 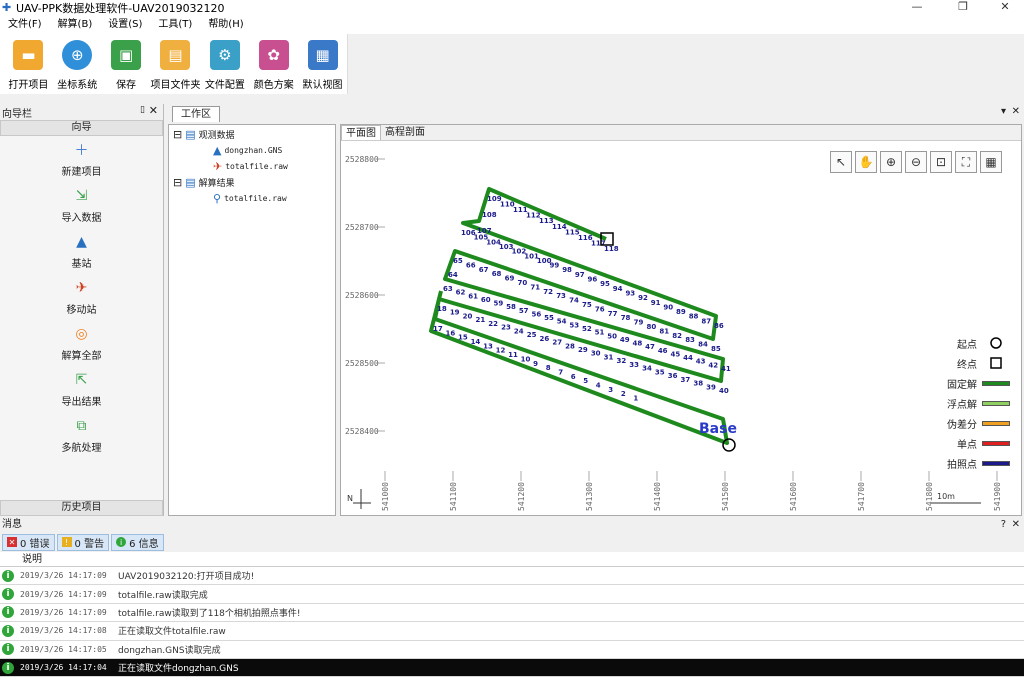 I want to click on history-projects-button: 历史项目, so click(x=81, y=508).